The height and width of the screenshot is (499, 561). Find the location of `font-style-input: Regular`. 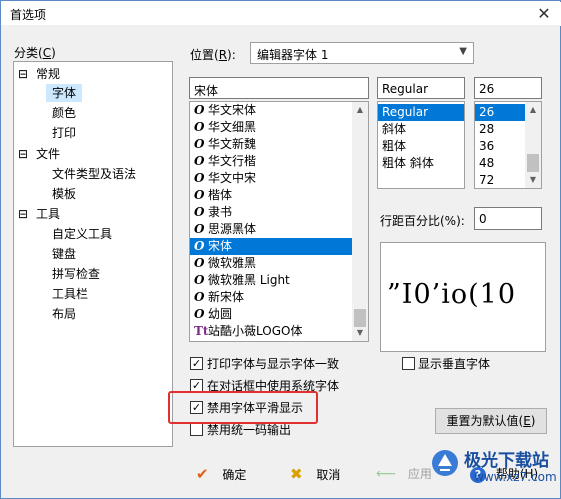

font-style-input: Regular is located at coordinates (421, 88).